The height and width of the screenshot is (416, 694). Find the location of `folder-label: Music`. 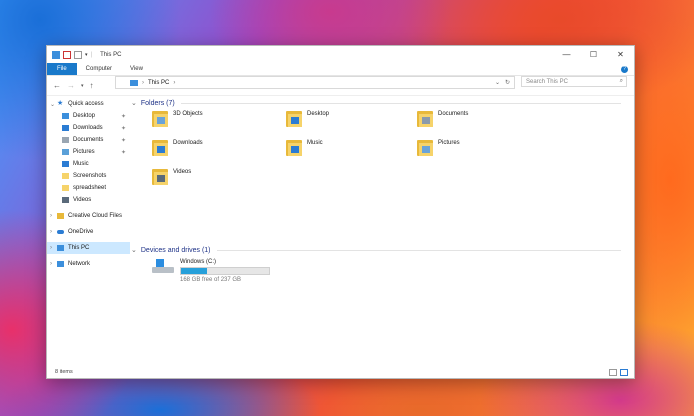

folder-label: Music is located at coordinates (315, 143).